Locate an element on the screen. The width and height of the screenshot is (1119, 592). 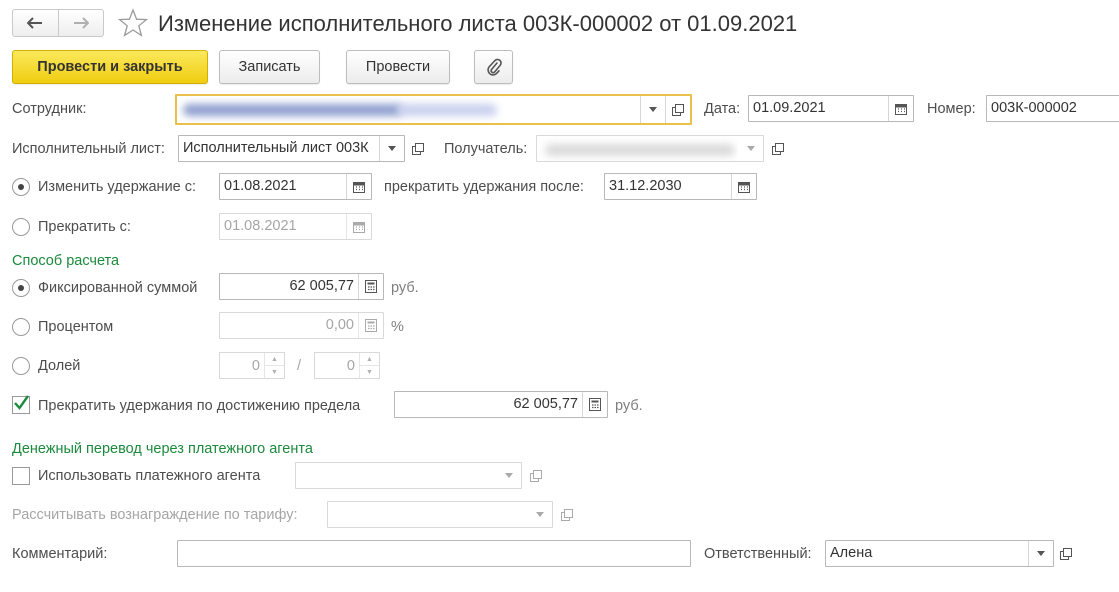
share-radio is located at coordinates (21, 366).